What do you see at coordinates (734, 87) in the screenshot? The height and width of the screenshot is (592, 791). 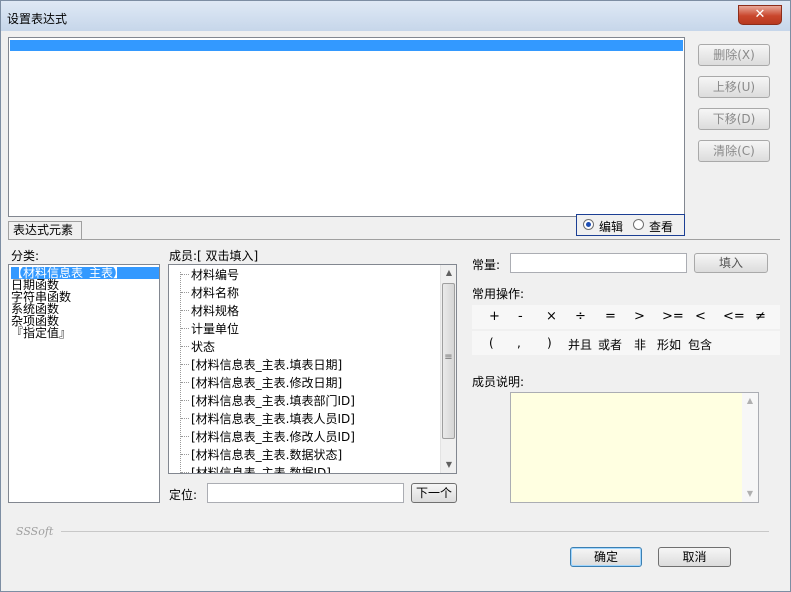 I see `move-up-button: 上移(U)` at bounding box center [734, 87].